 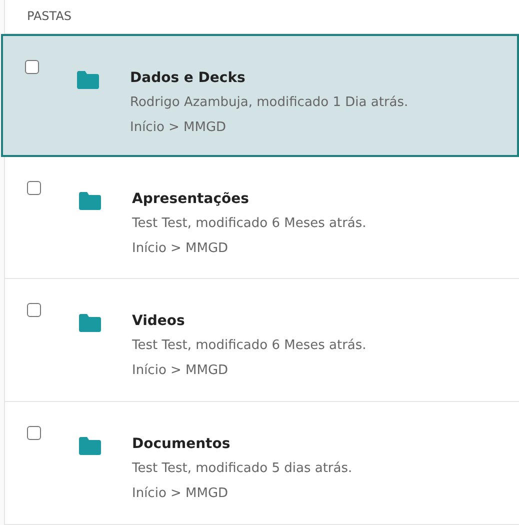 What do you see at coordinates (242, 469) in the screenshot?
I see `folder-modified: Test Test, modificado 5 dias atrás.` at bounding box center [242, 469].